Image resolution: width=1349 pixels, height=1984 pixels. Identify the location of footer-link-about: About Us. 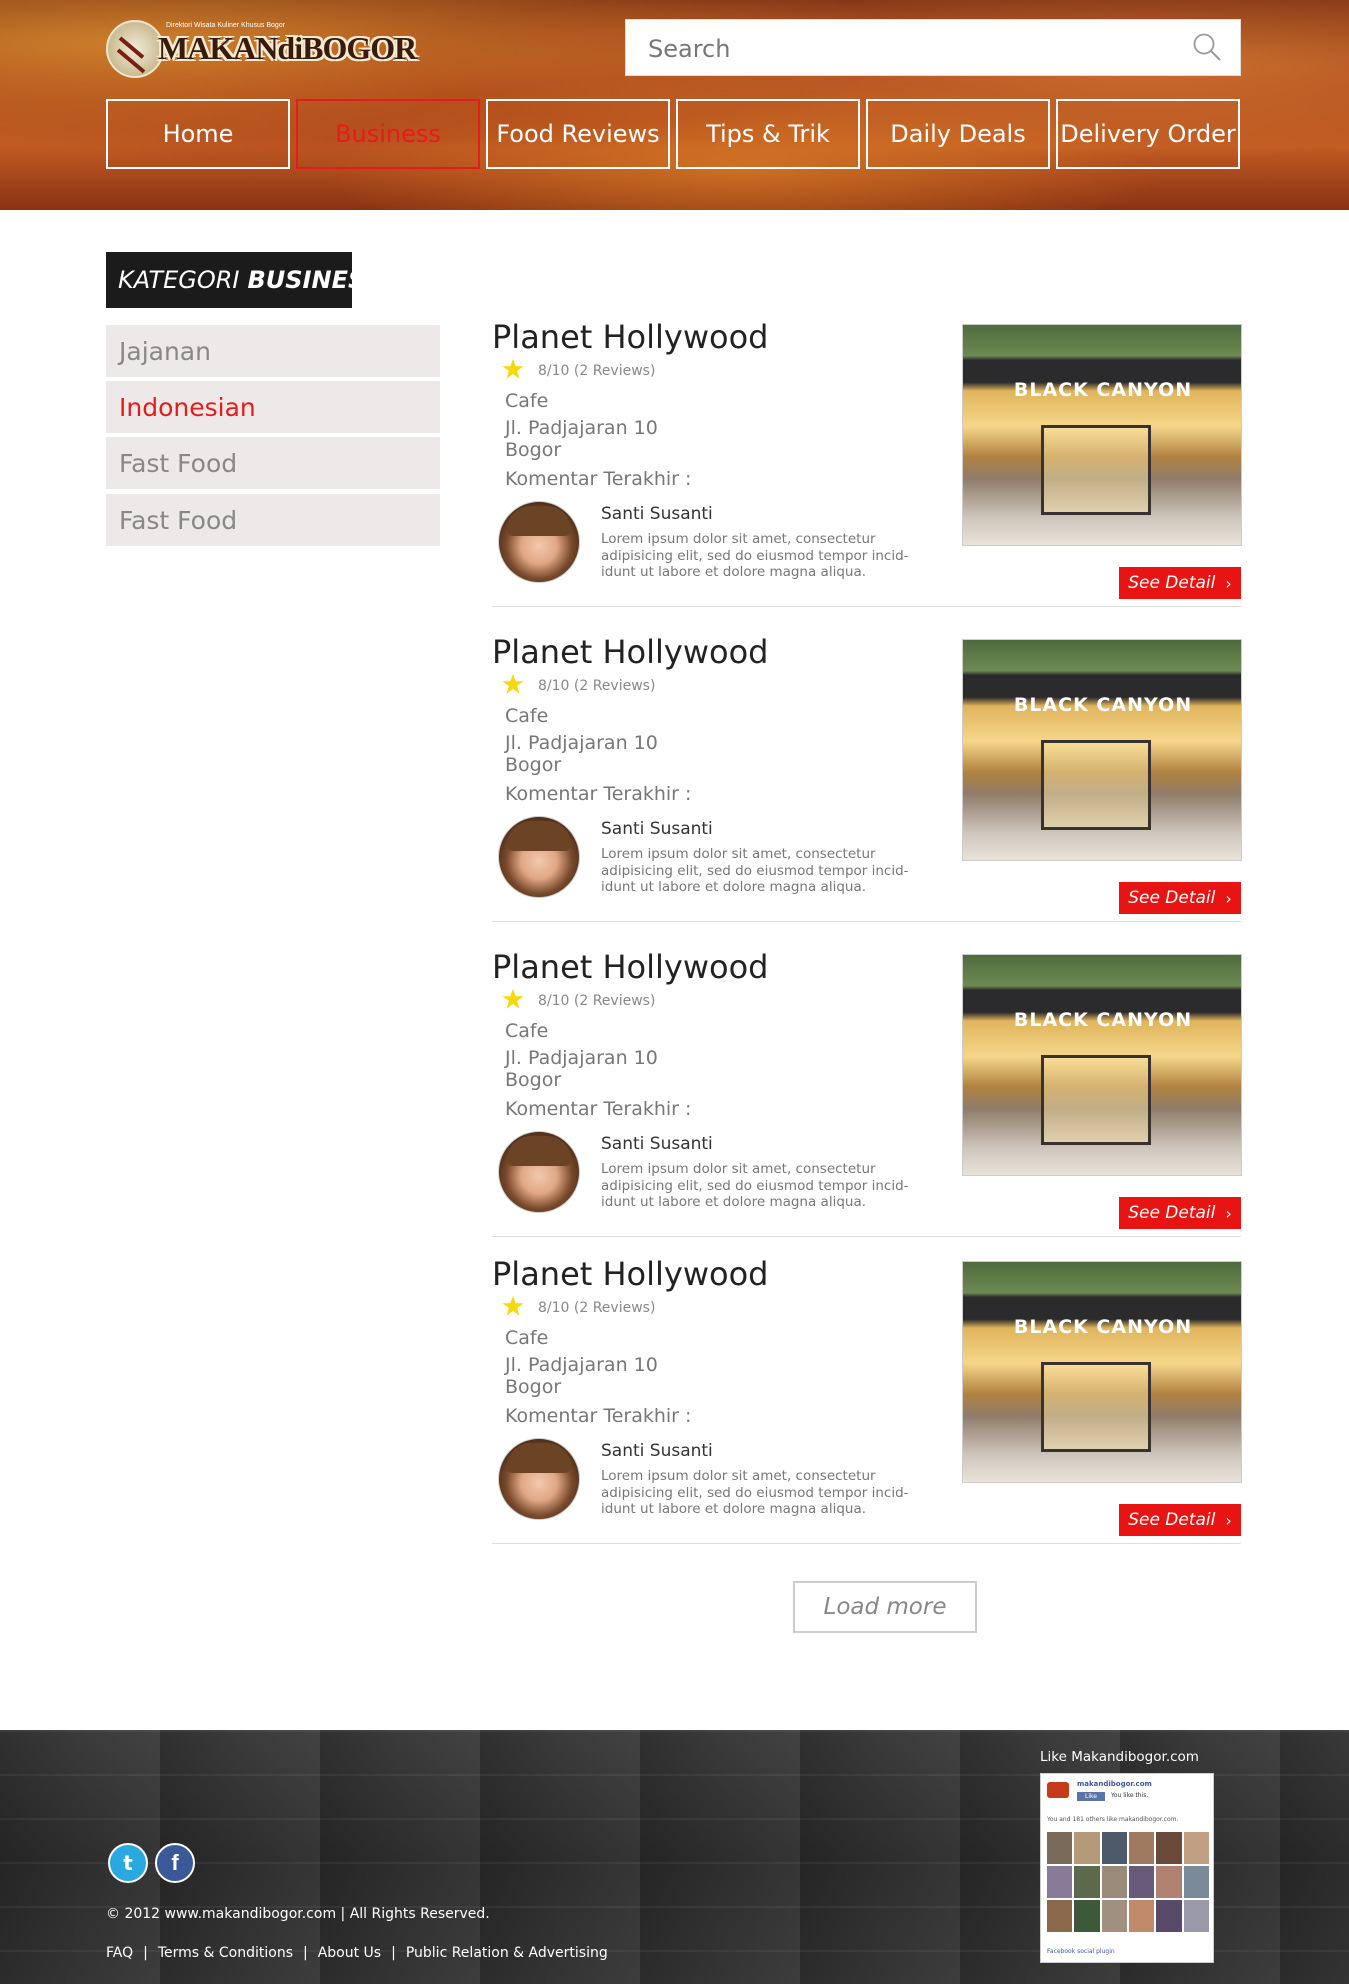
(349, 1953).